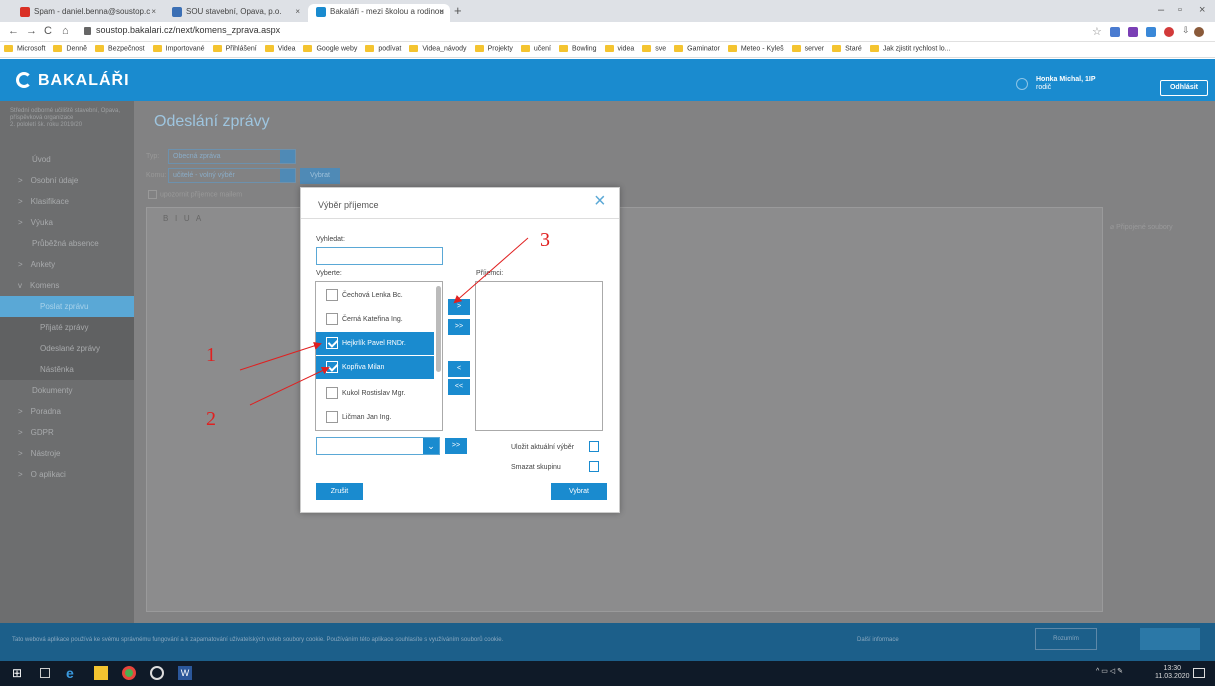 The height and width of the screenshot is (686, 1215). What do you see at coordinates (339, 491) in the screenshot?
I see `cancel-button: Zrušit` at bounding box center [339, 491].